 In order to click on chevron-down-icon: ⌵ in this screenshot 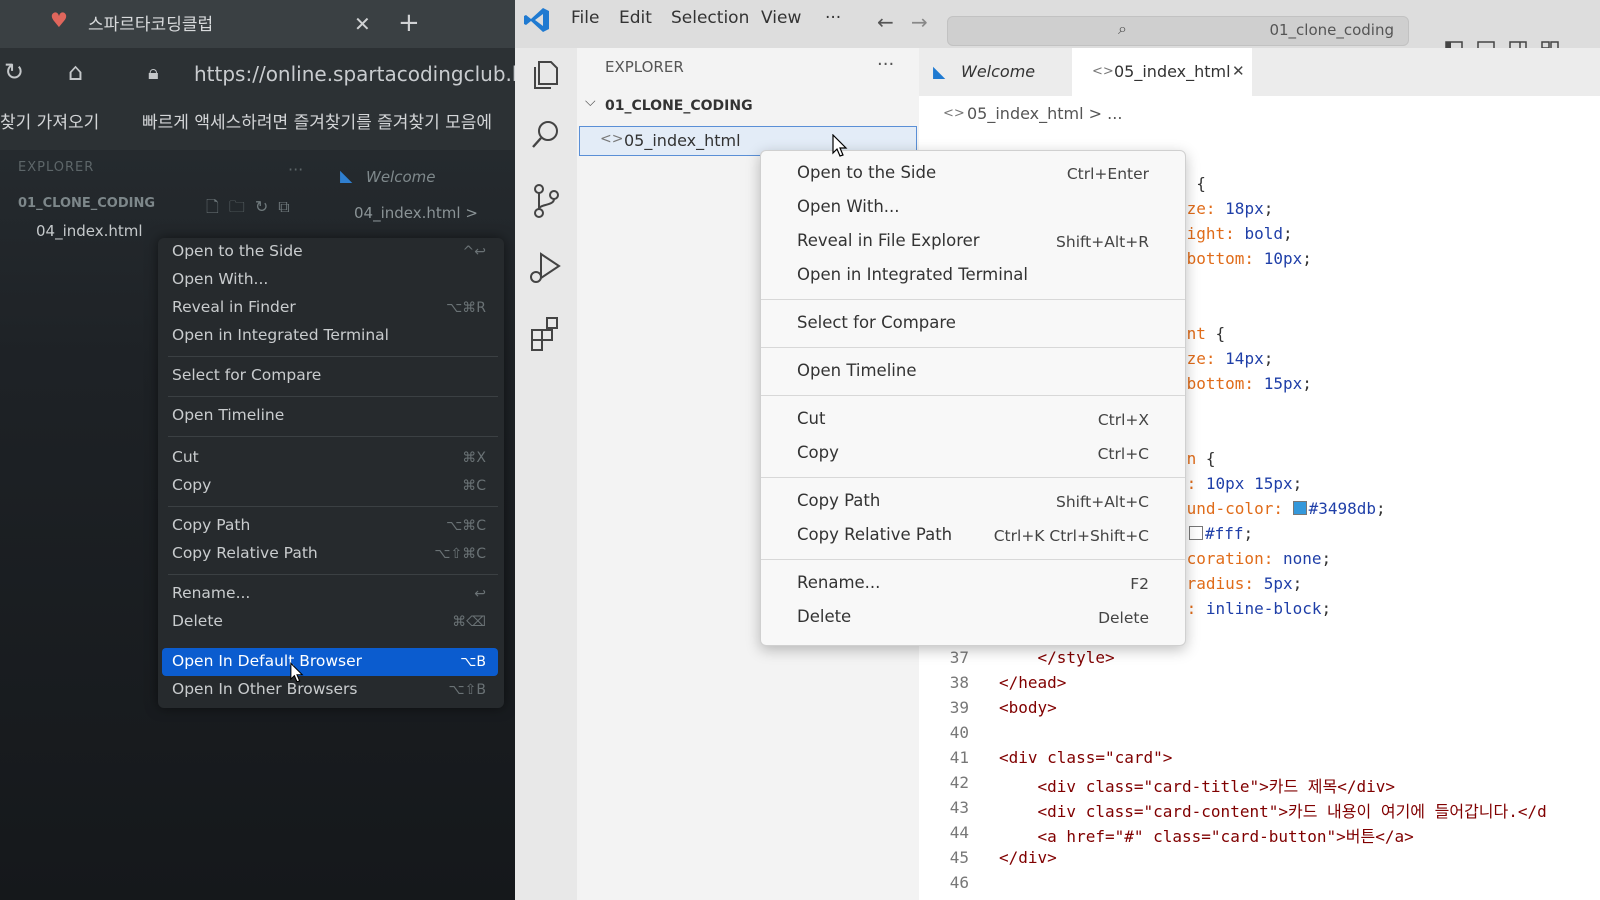, I will do `click(590, 102)`.